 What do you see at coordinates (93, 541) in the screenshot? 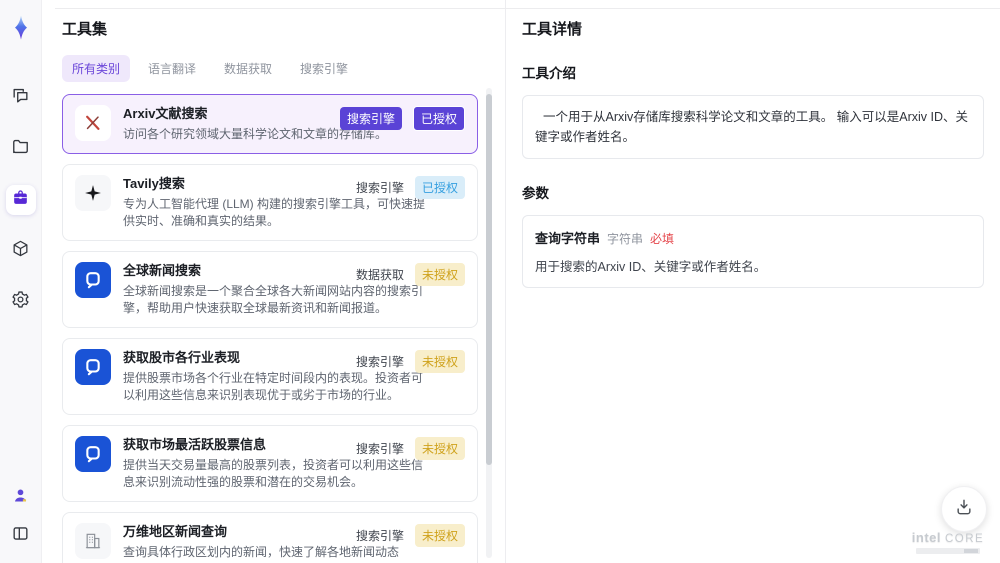
I see `building-icon` at bounding box center [93, 541].